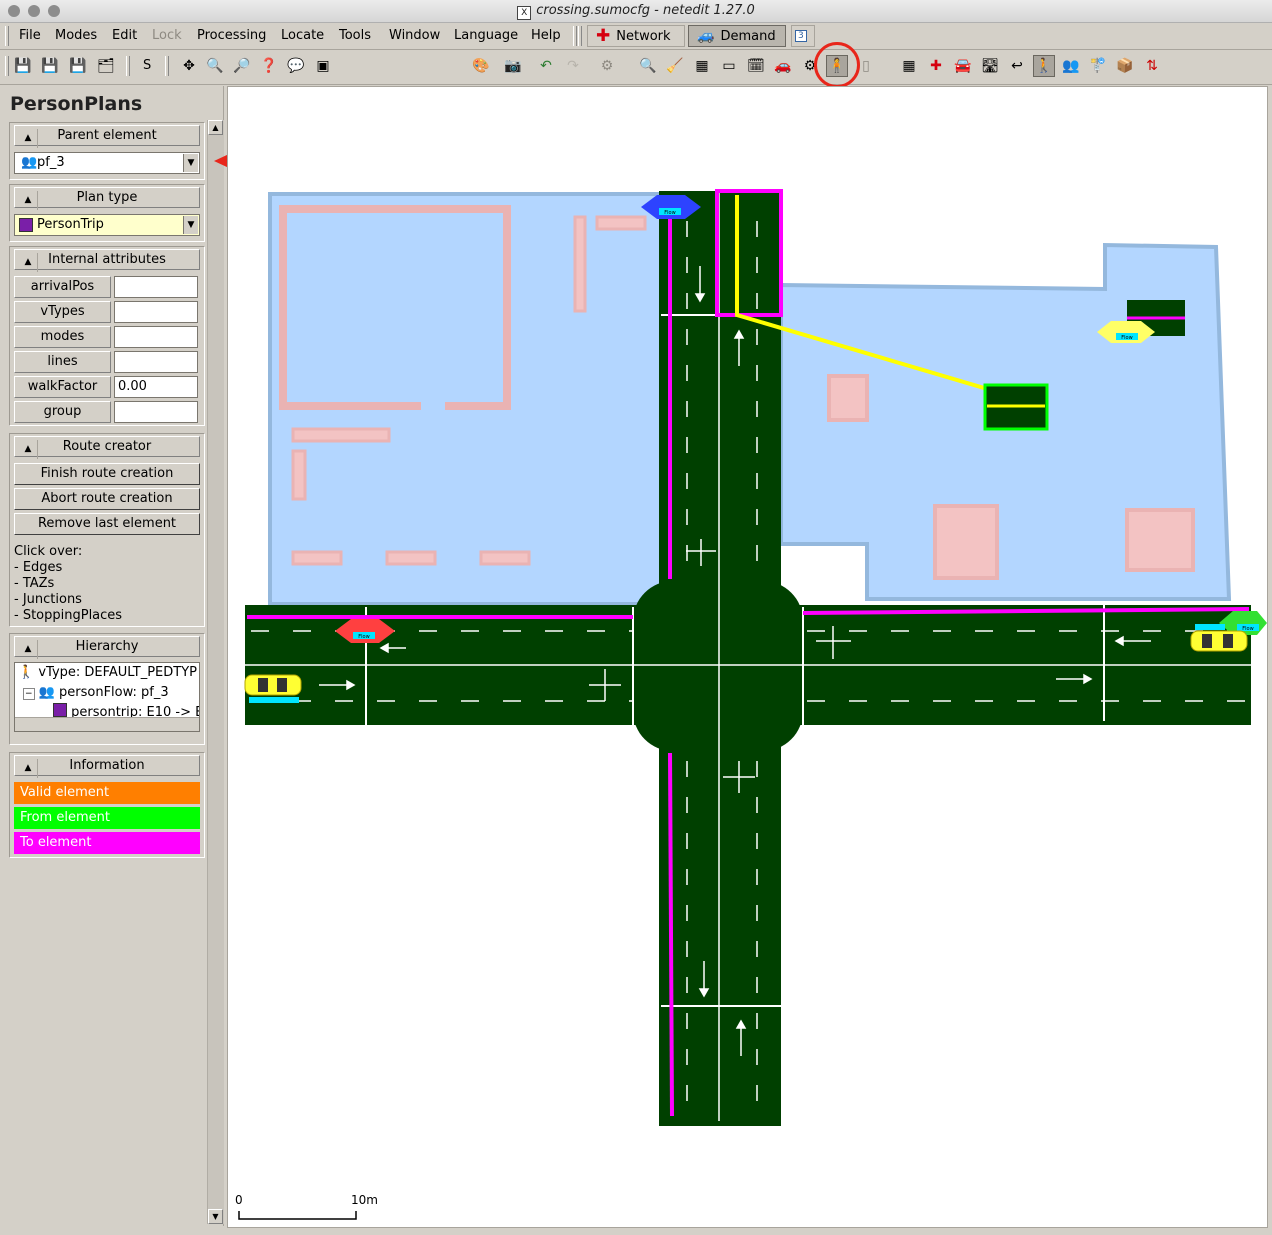 This screenshot has height=1235, width=1272. Describe the element at coordinates (355, 35) in the screenshot. I see `menu-tools: Tools` at that location.